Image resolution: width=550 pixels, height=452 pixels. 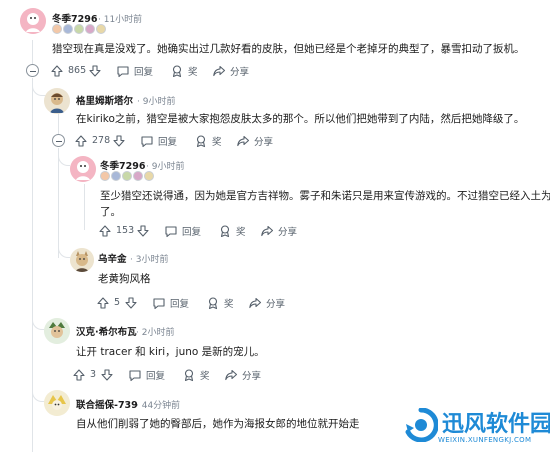 What do you see at coordinates (101, 140) in the screenshot?
I see `vote-count: 278` at bounding box center [101, 140].